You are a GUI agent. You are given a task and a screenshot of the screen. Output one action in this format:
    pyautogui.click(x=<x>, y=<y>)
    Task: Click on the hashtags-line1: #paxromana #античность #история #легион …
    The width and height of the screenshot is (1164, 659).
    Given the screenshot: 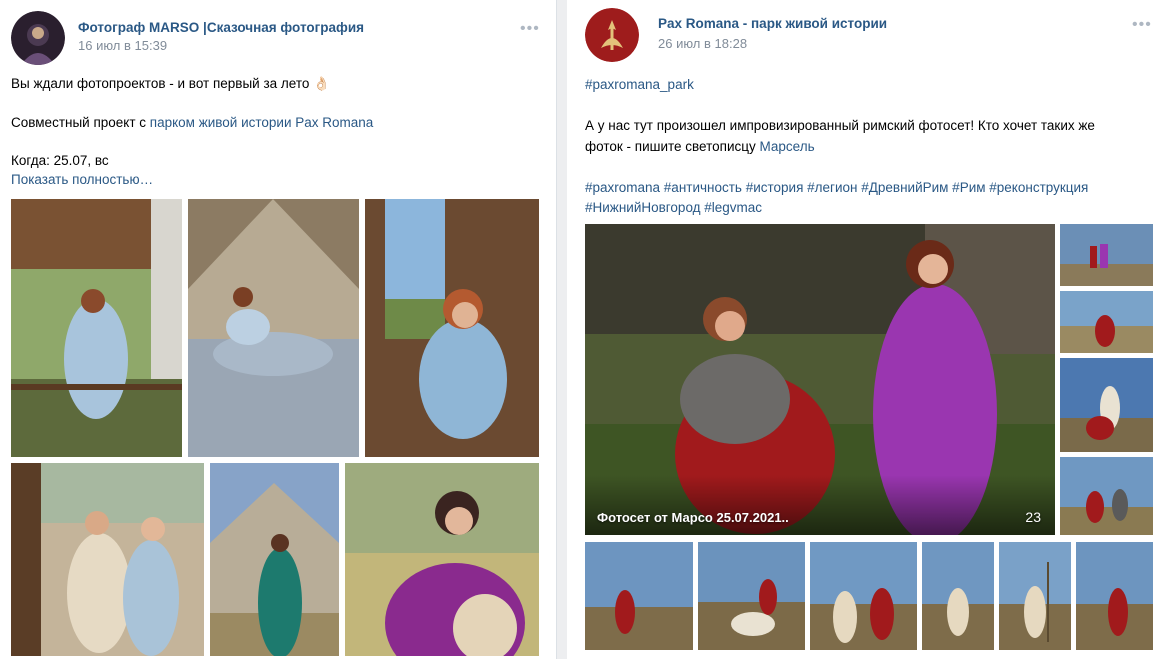 What is the action you would take?
    pyautogui.click(x=836, y=188)
    